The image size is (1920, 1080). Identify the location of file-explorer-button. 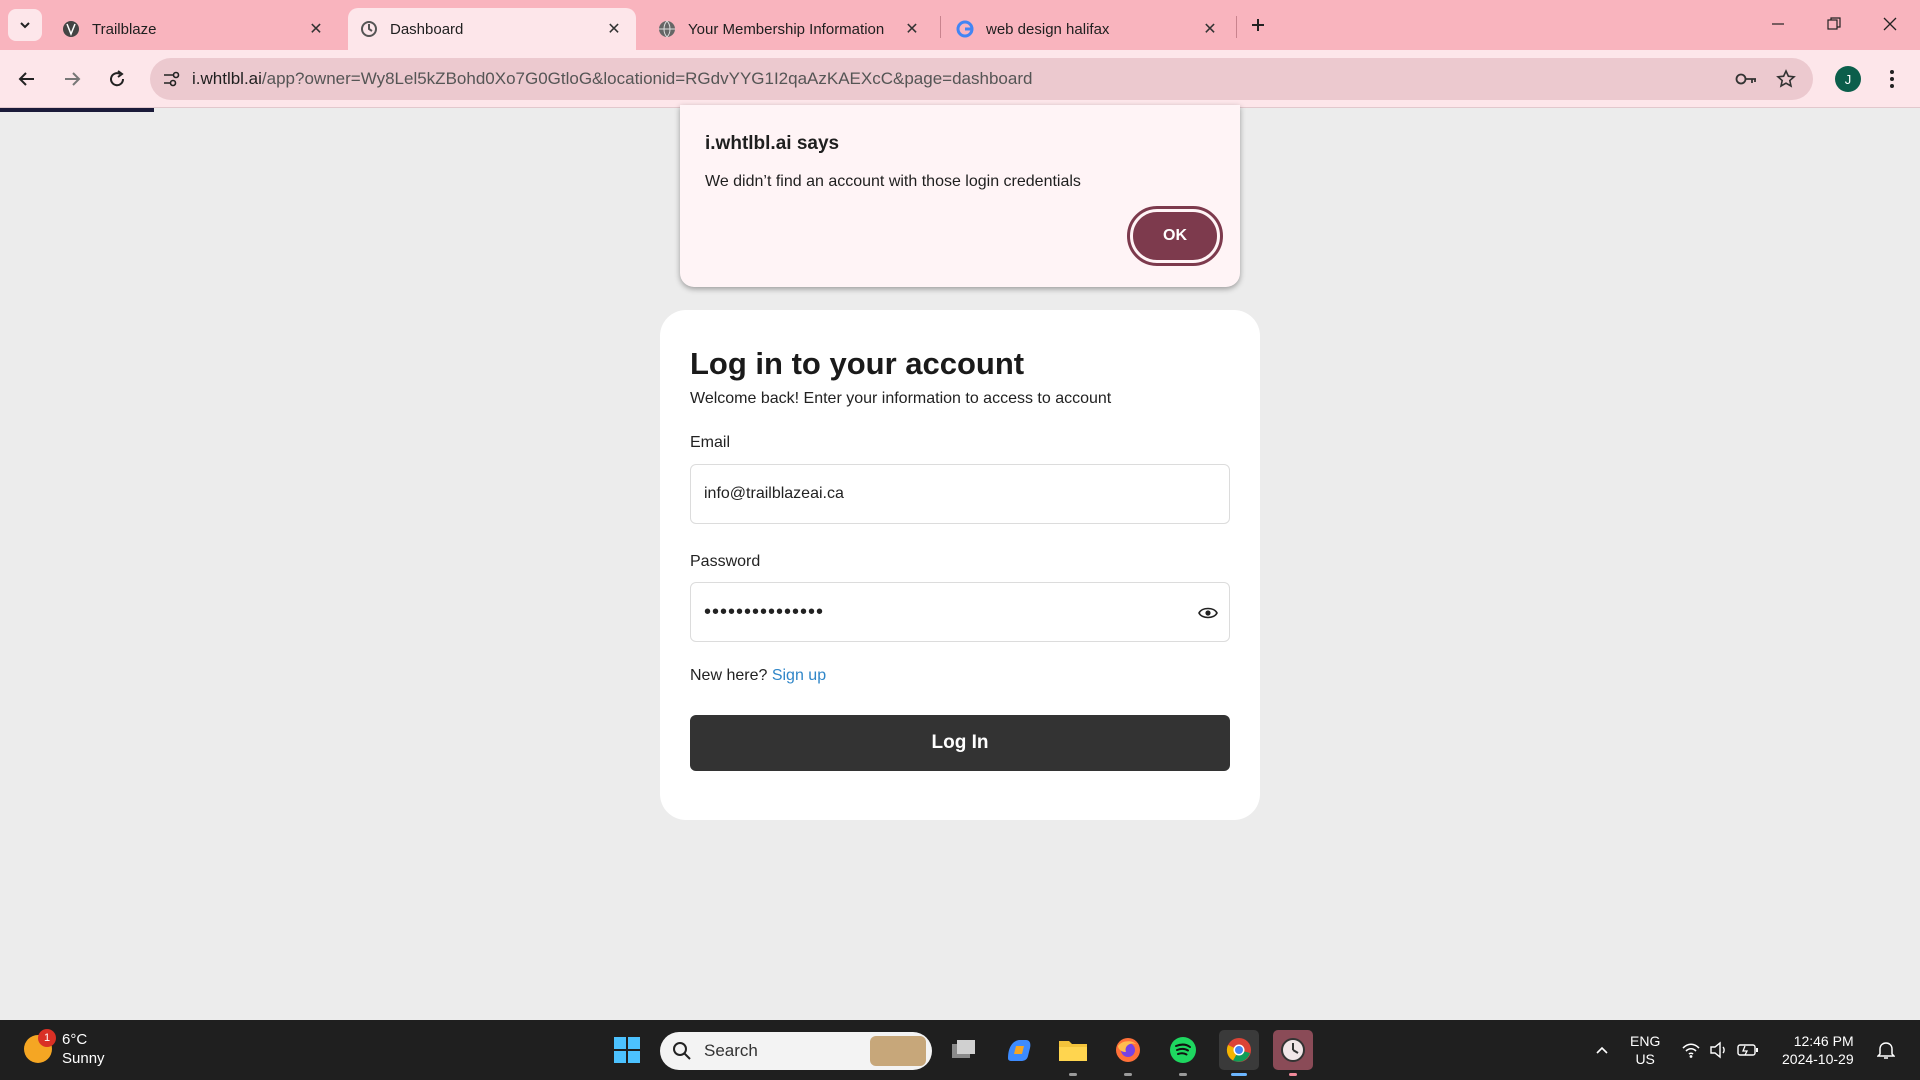
(1073, 1053).